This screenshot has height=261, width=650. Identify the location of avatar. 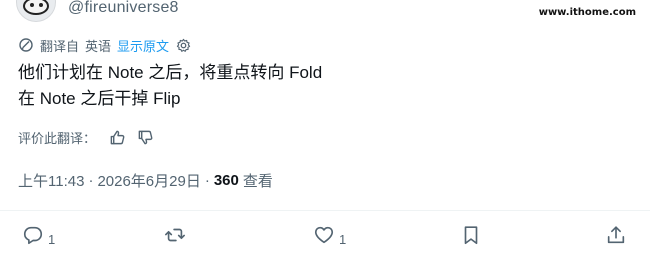
(36, 11).